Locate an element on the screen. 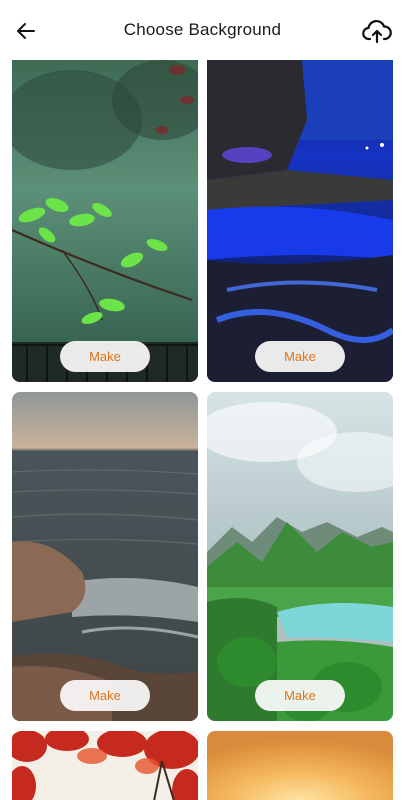  background-card-red-leaves is located at coordinates (105, 765).